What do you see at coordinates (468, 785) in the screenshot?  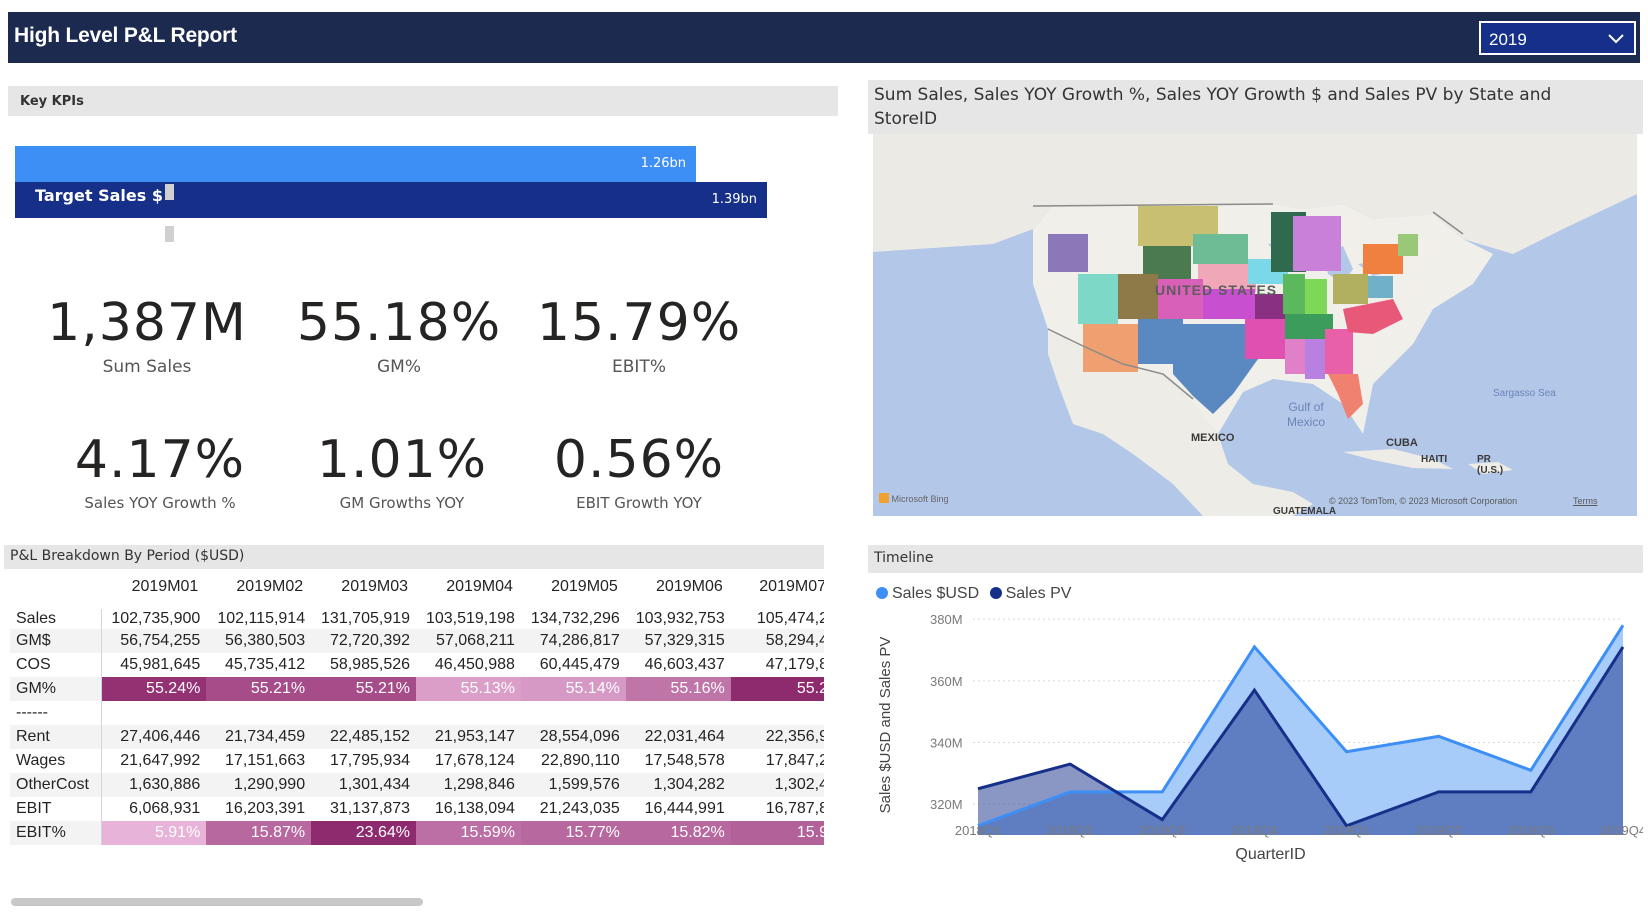 I see `table-cell: 1,298,846` at bounding box center [468, 785].